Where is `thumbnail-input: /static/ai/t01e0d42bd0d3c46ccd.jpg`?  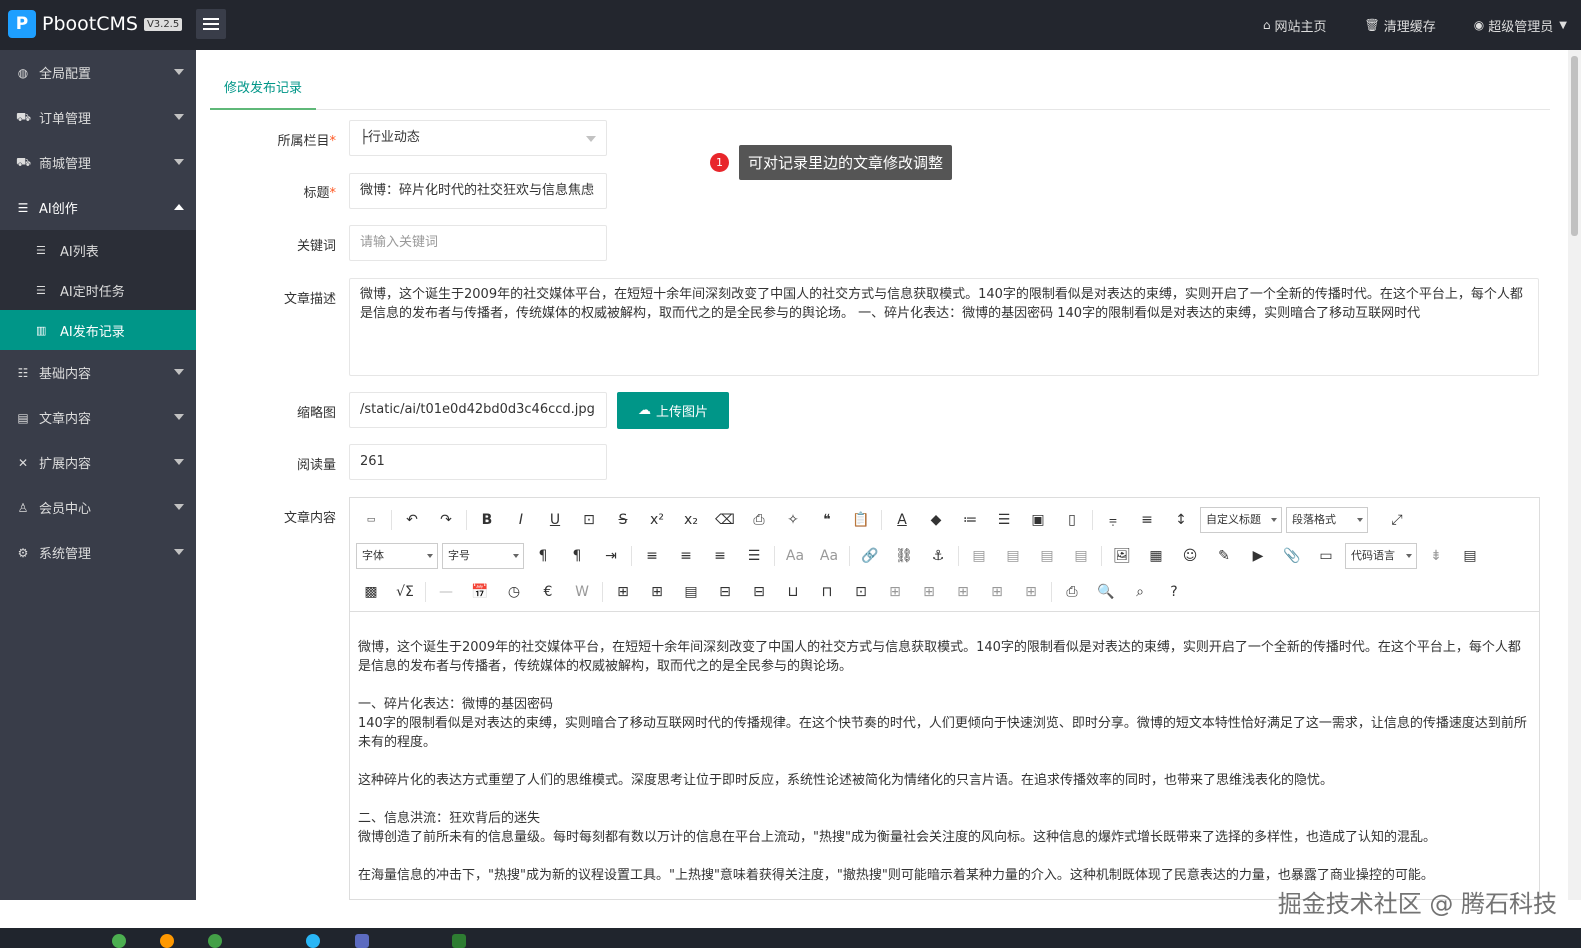
thumbnail-input: /static/ai/t01e0d42bd0d3c46ccd.jpg is located at coordinates (478, 410).